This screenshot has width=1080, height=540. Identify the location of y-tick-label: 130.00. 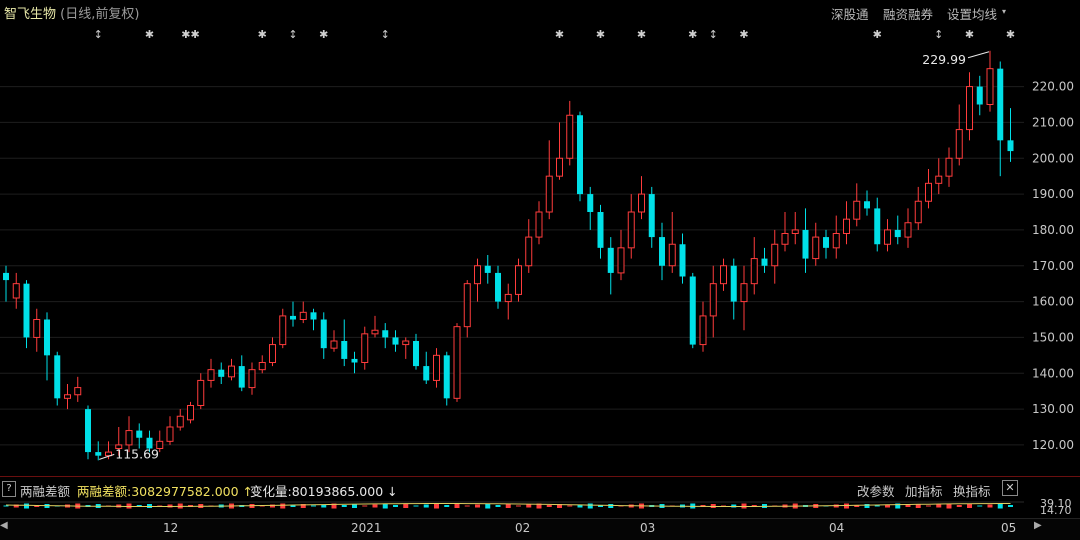
(1053, 409).